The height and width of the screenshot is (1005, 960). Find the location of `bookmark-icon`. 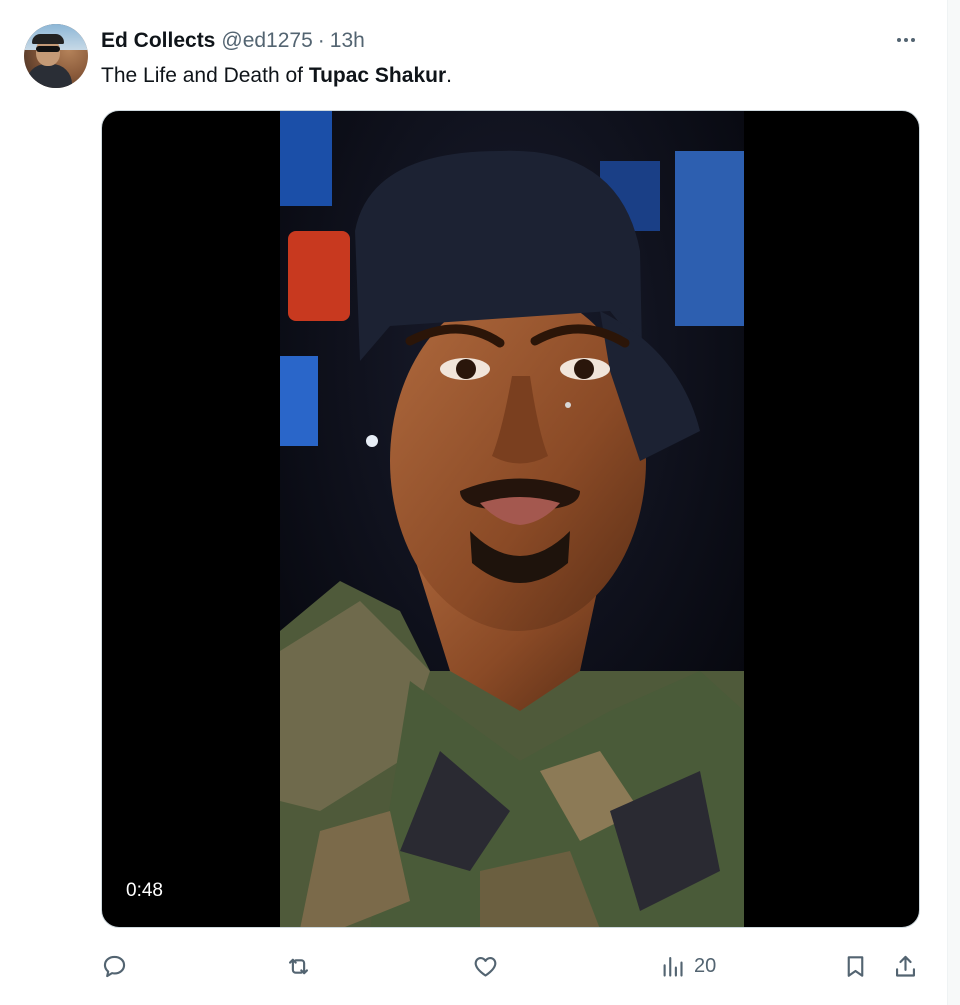

bookmark-icon is located at coordinates (855, 966).